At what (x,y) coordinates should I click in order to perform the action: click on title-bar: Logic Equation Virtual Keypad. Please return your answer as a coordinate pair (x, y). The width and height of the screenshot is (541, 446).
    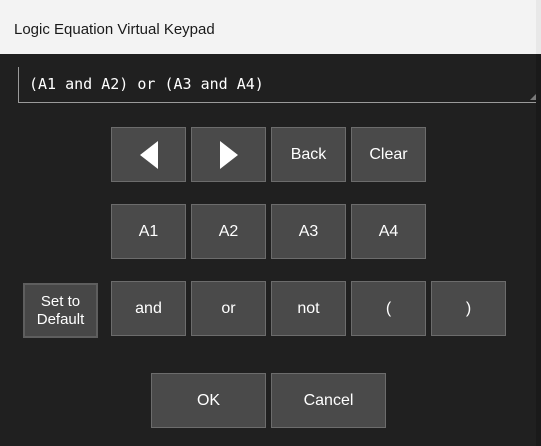
    Looking at the image, I should click on (270, 27).